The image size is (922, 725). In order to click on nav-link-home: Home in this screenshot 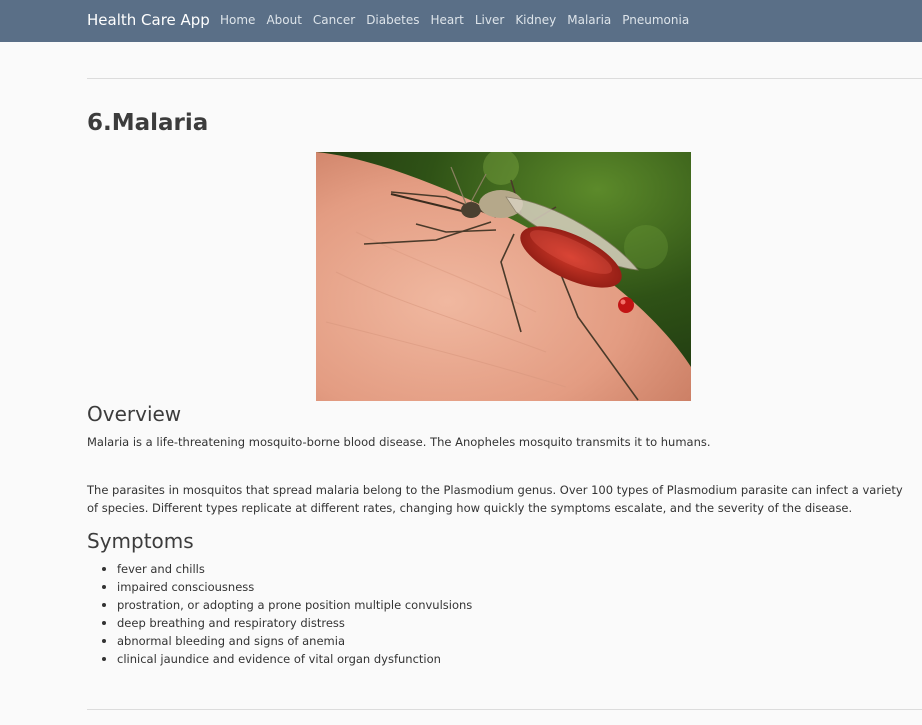, I will do `click(237, 20)`.